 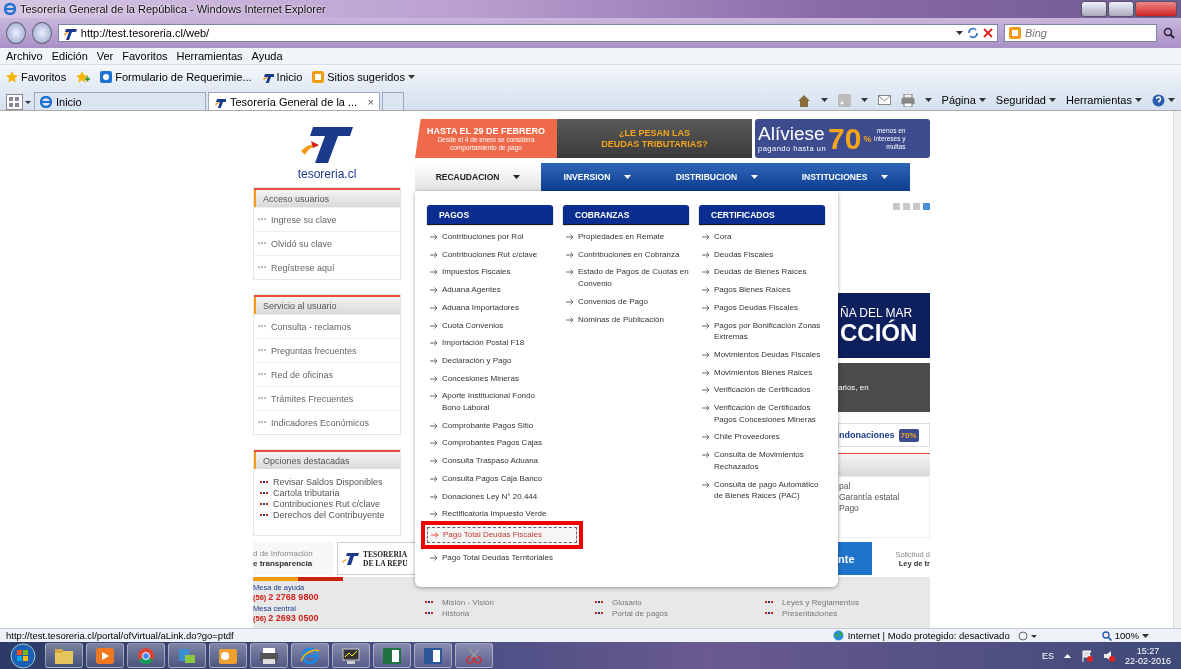 I want to click on menu-link: Declaración y Pago, so click(x=490, y=360).